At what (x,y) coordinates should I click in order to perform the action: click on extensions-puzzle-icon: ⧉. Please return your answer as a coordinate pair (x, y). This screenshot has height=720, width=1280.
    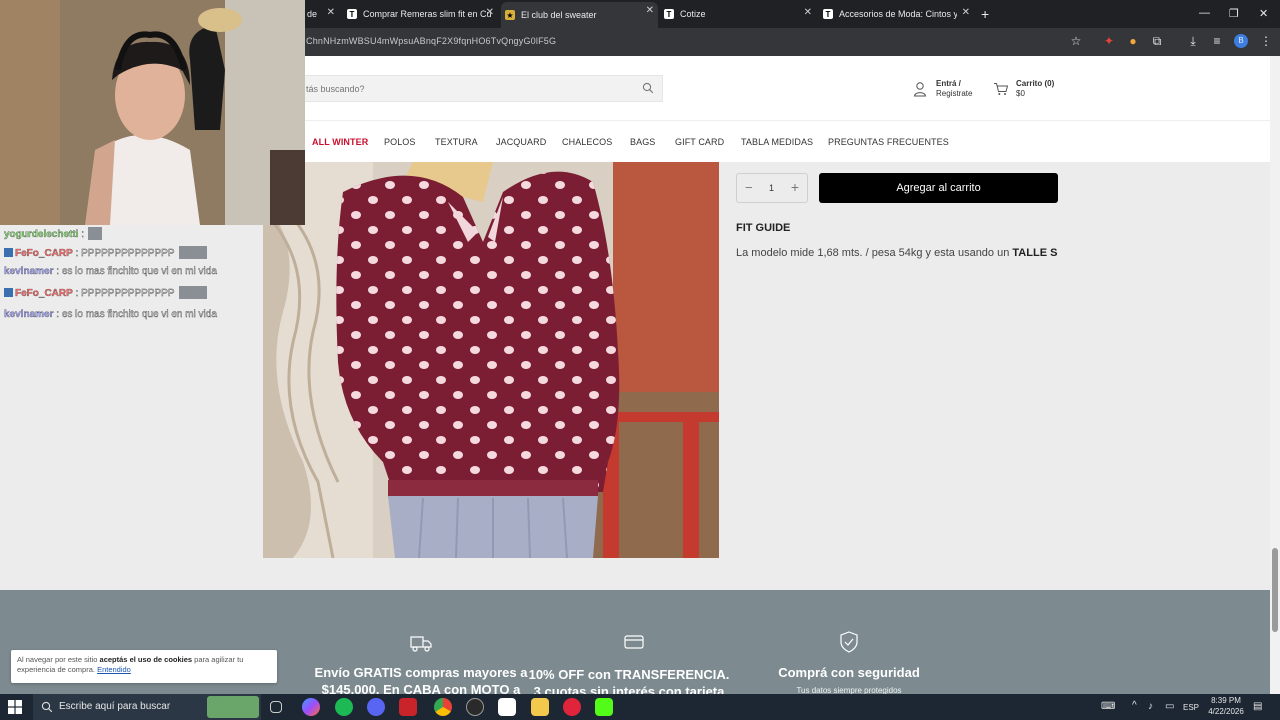
    Looking at the image, I should click on (1157, 41).